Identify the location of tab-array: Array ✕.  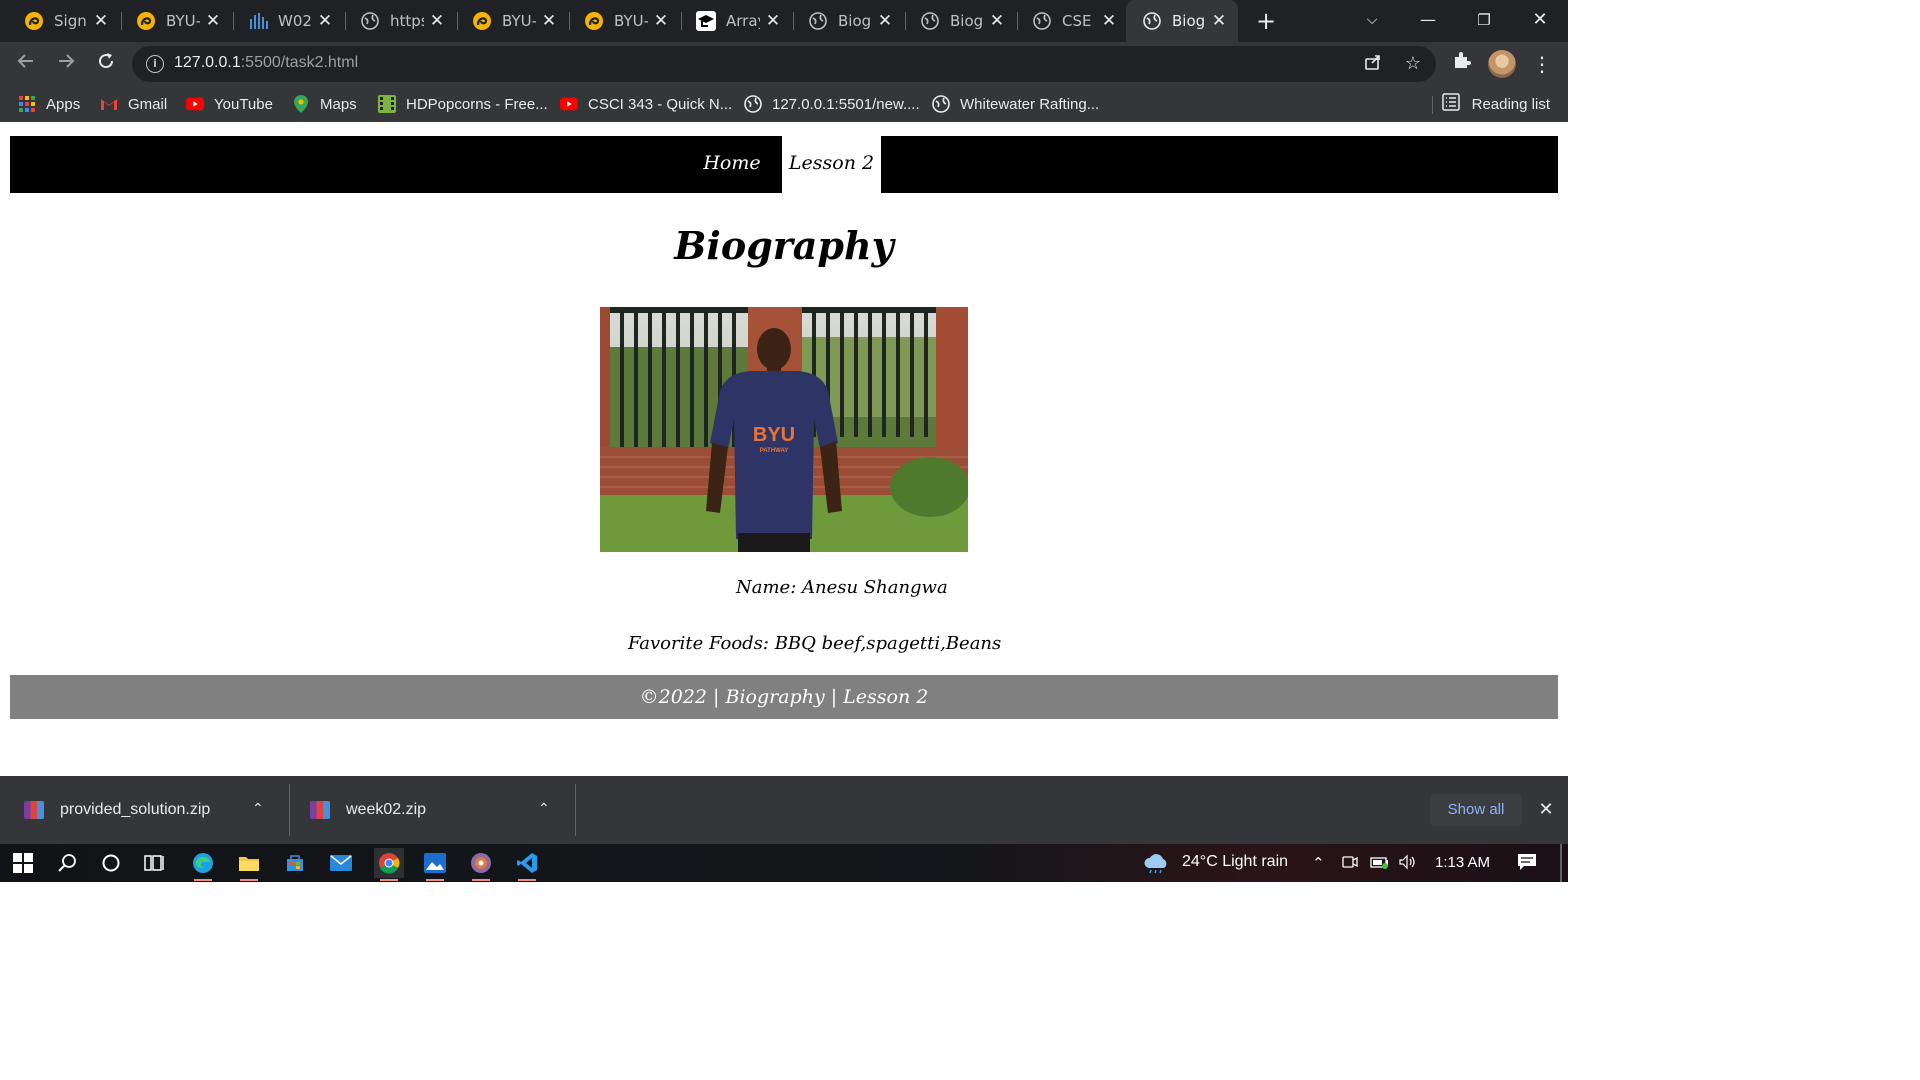
(733, 21).